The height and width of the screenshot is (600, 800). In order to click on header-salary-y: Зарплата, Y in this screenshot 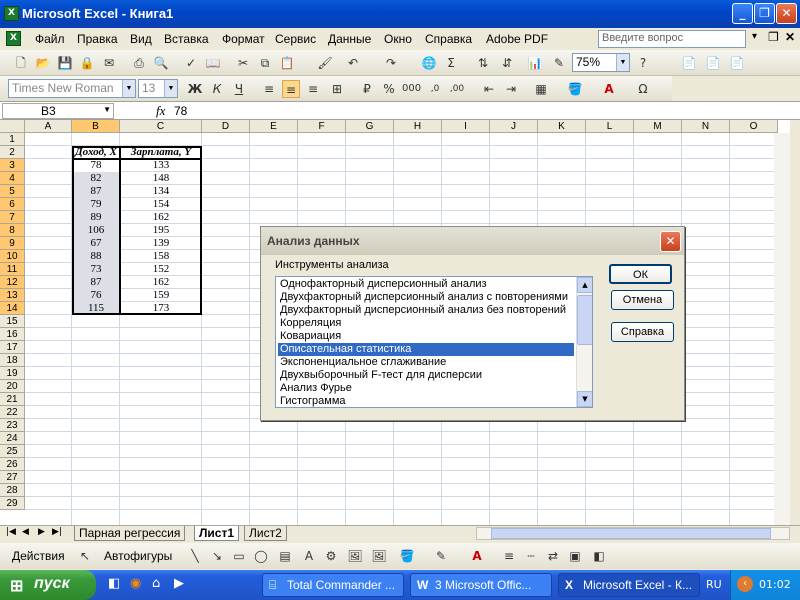, I will do `click(161, 152)`.